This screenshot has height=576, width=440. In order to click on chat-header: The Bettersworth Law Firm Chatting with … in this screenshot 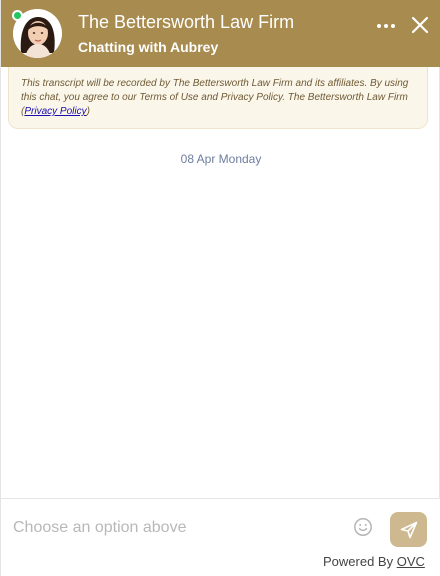, I will do `click(220, 33)`.